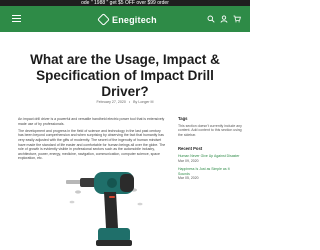  What do you see at coordinates (188, 160) in the screenshot?
I see `recent-post-date: Mar 09, 2020` at bounding box center [188, 160].